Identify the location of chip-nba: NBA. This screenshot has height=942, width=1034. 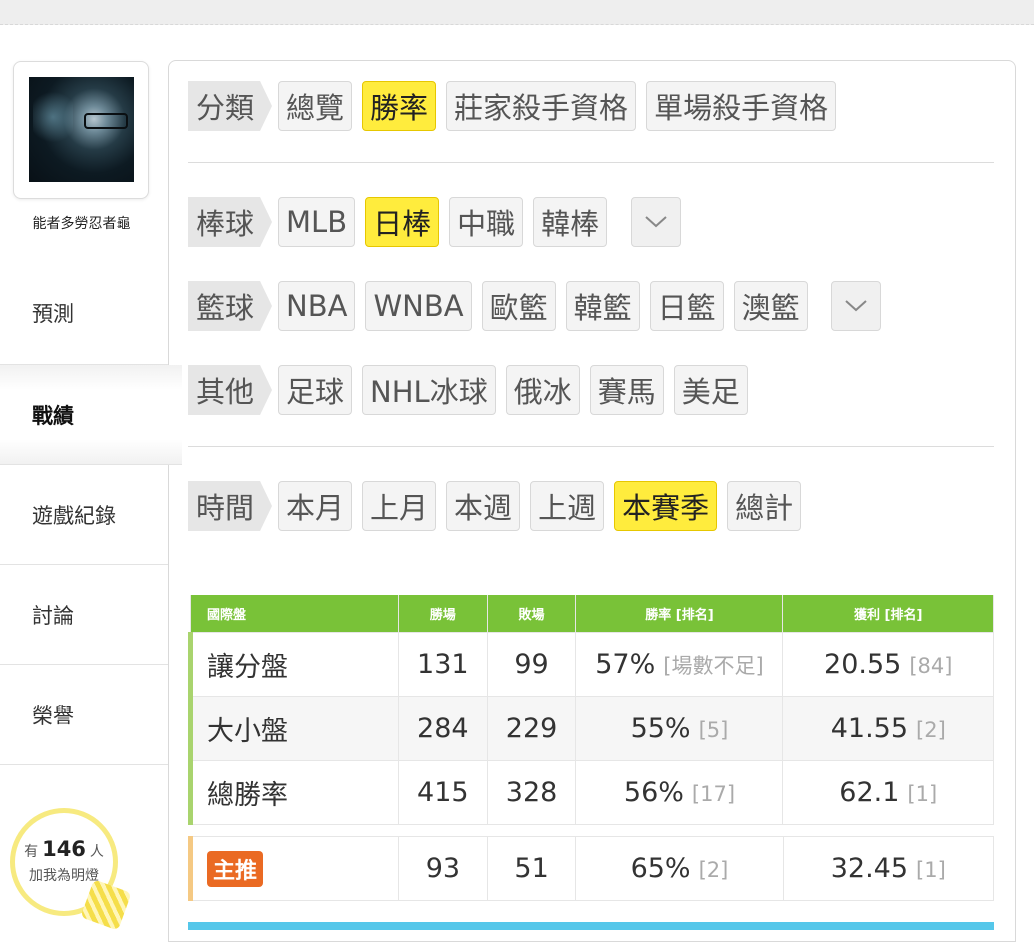
(317, 306).